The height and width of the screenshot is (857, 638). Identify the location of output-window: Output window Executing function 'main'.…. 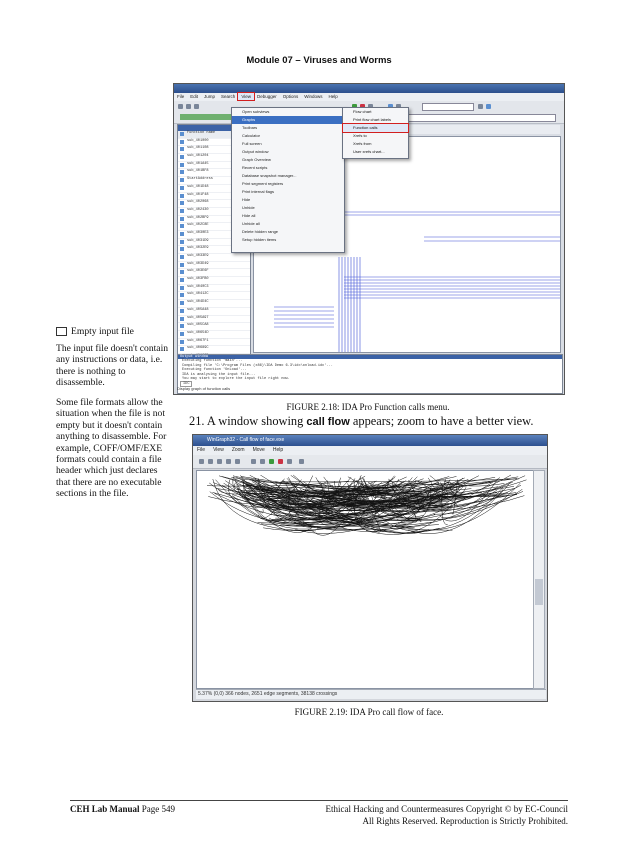
(370, 374).